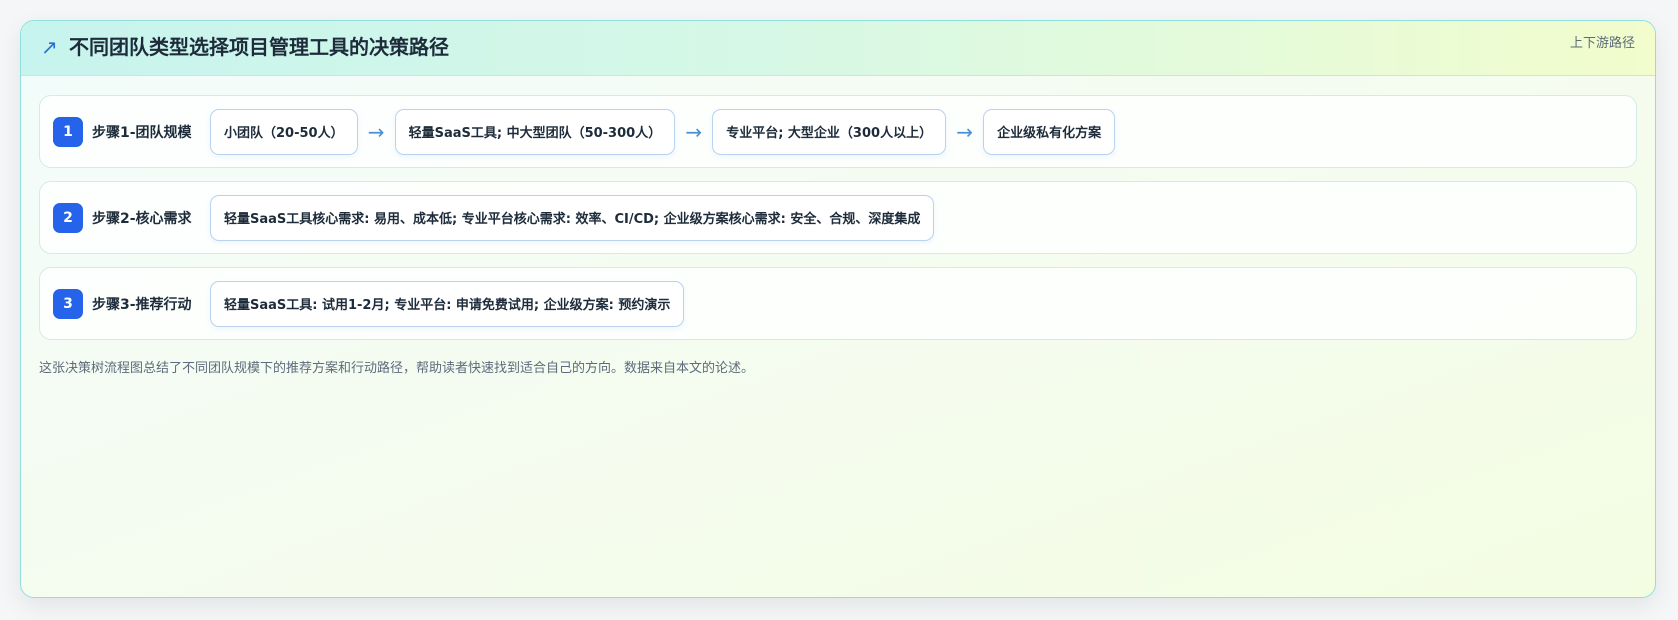  I want to click on header-tag: 上下游路径, so click(1602, 43).